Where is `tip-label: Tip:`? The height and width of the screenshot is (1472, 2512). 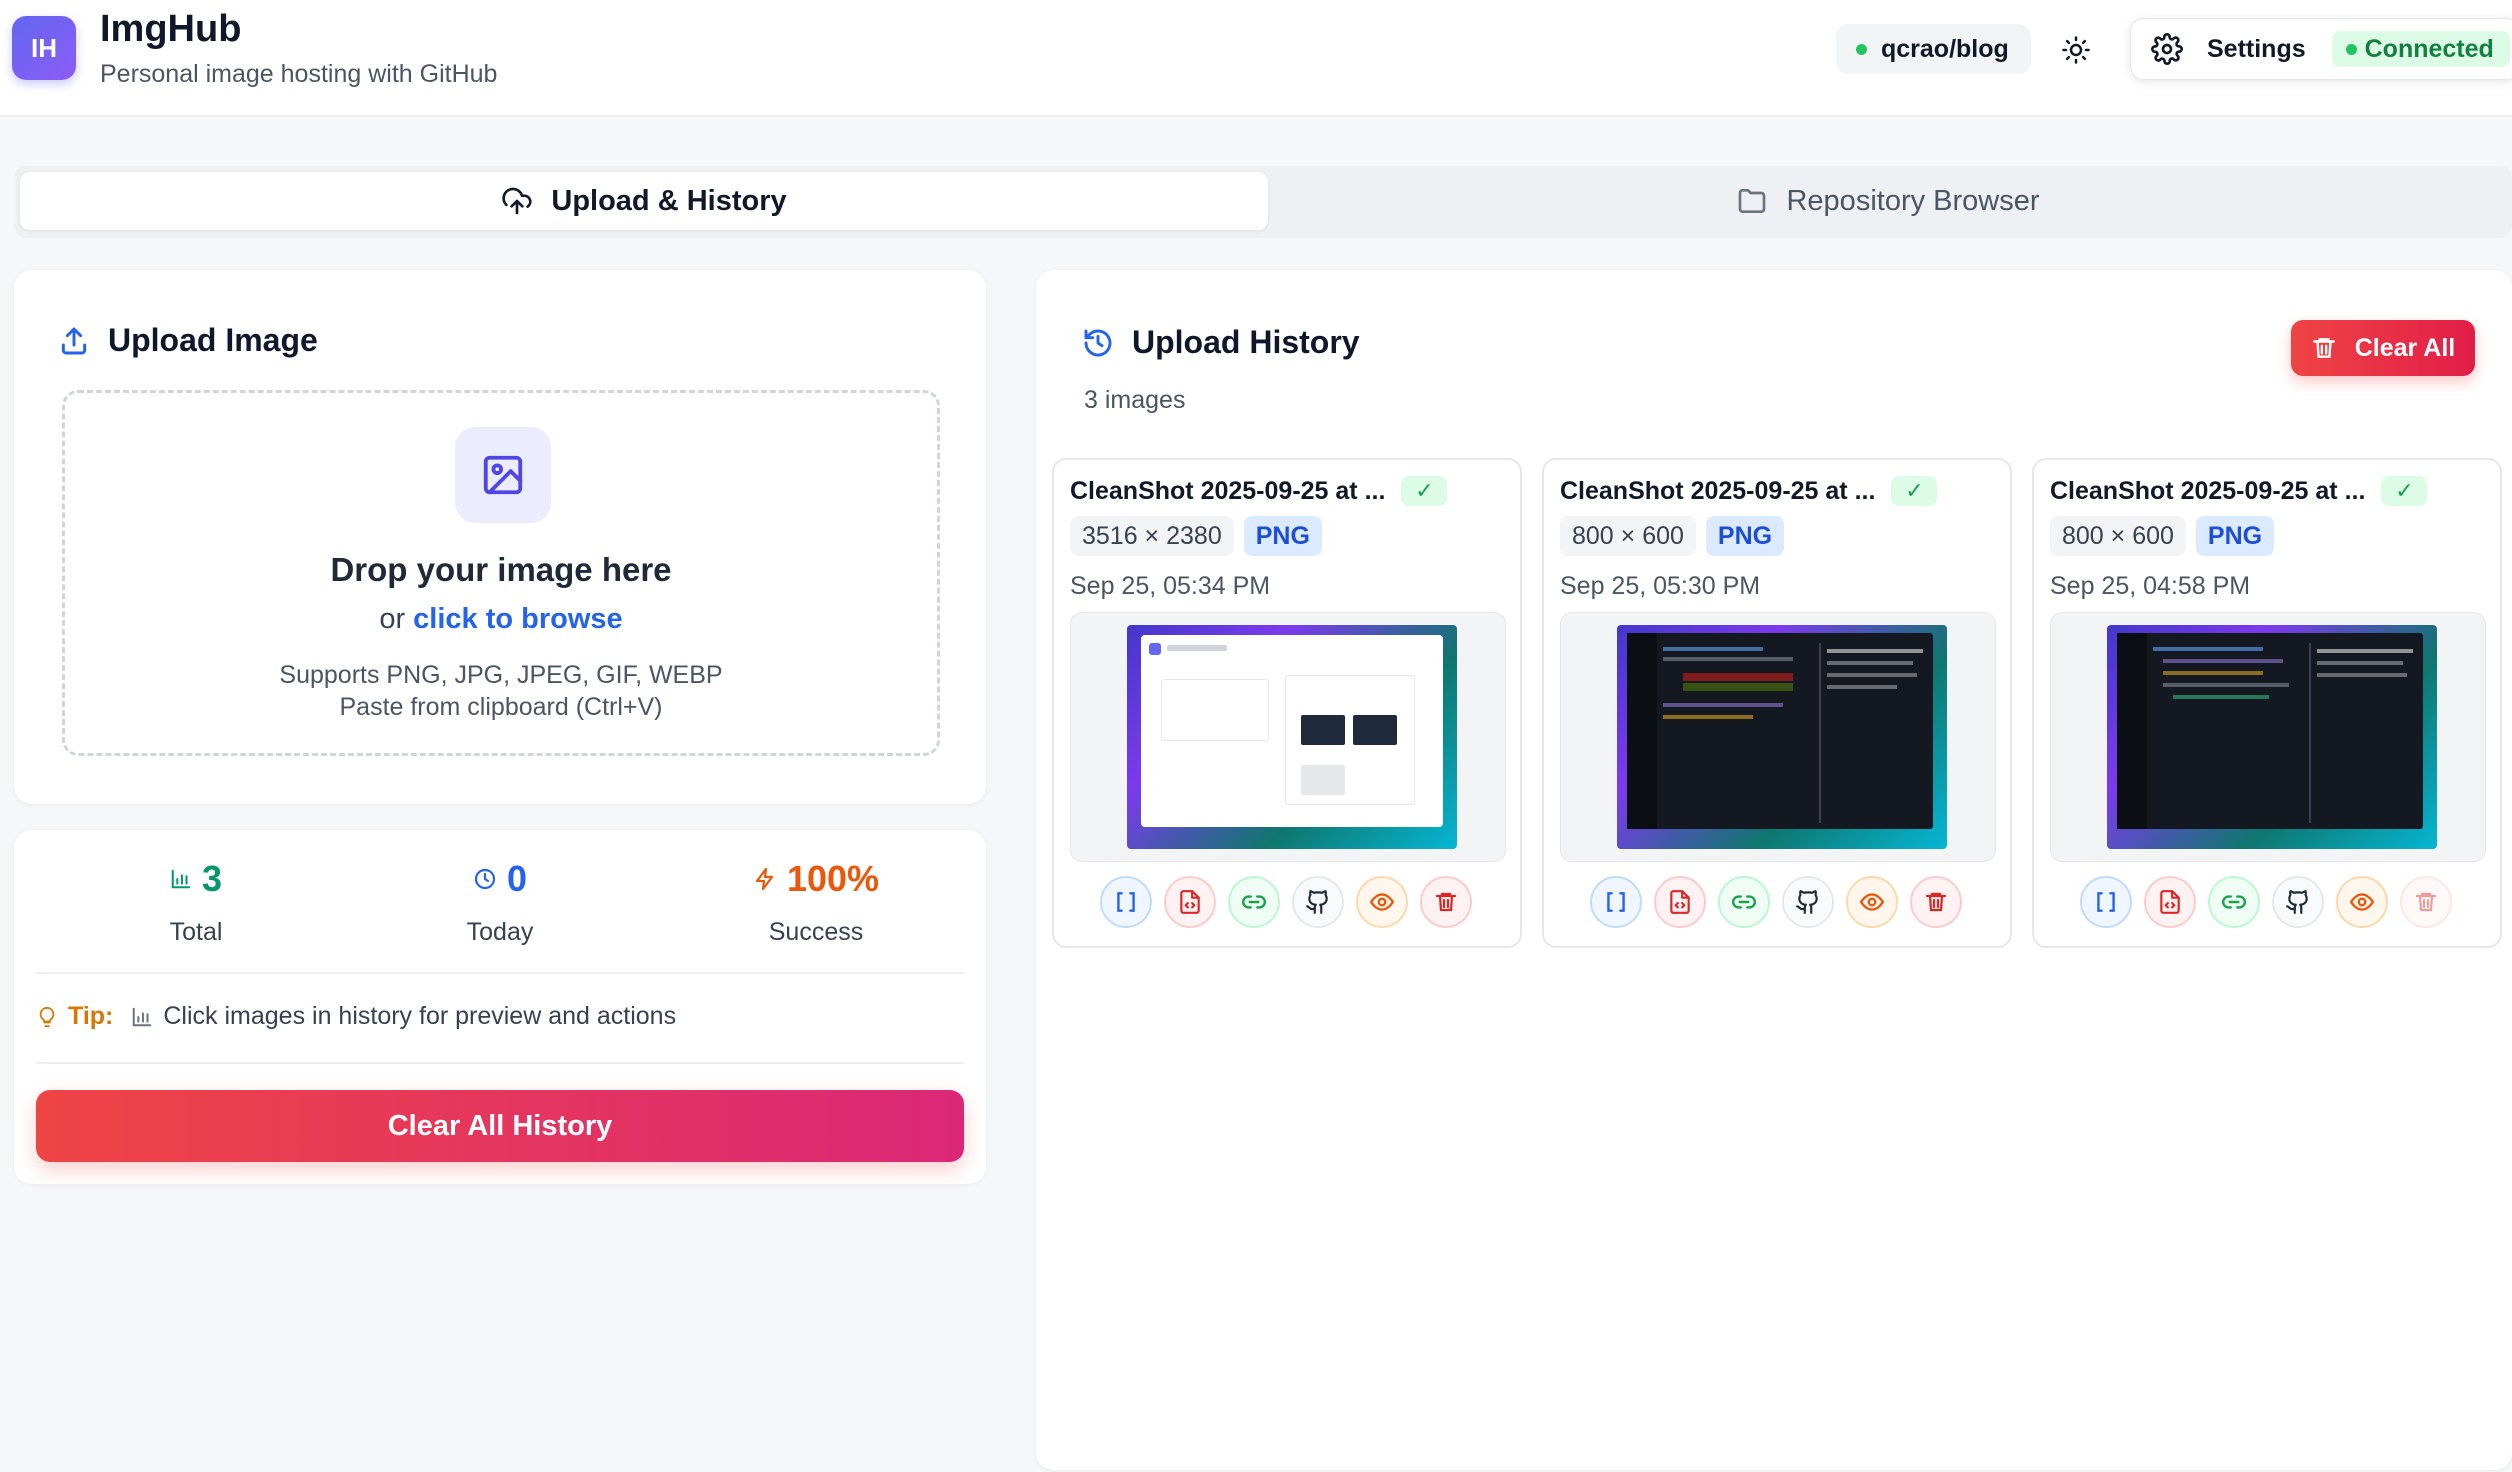
tip-label: Tip: is located at coordinates (91, 1016).